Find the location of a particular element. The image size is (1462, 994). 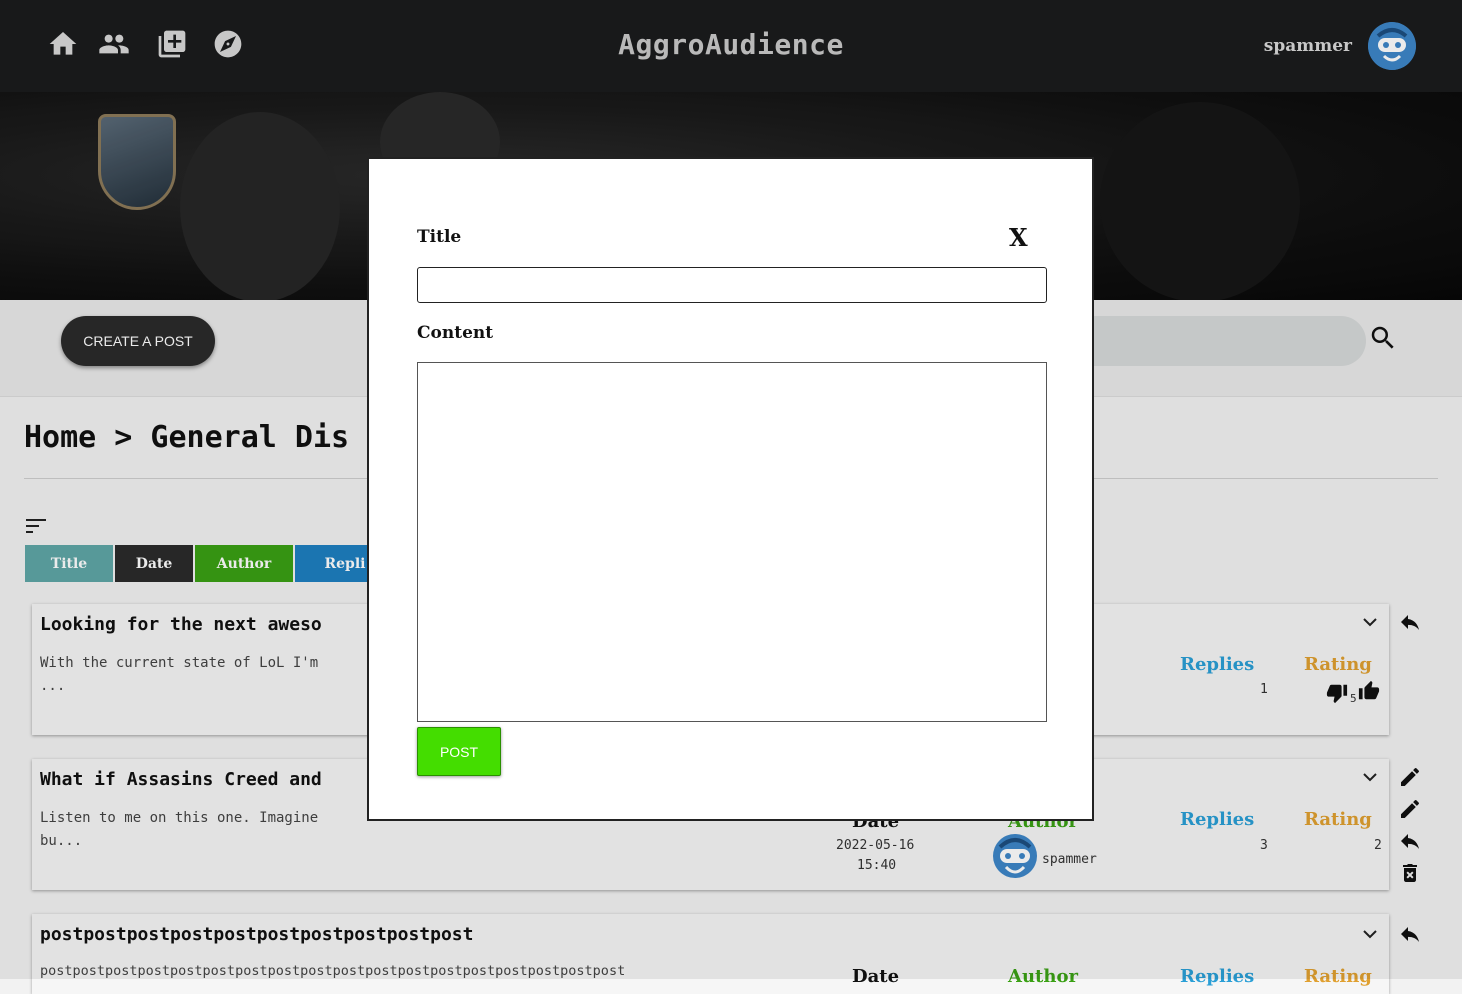

title-field-label: Title is located at coordinates (439, 237).